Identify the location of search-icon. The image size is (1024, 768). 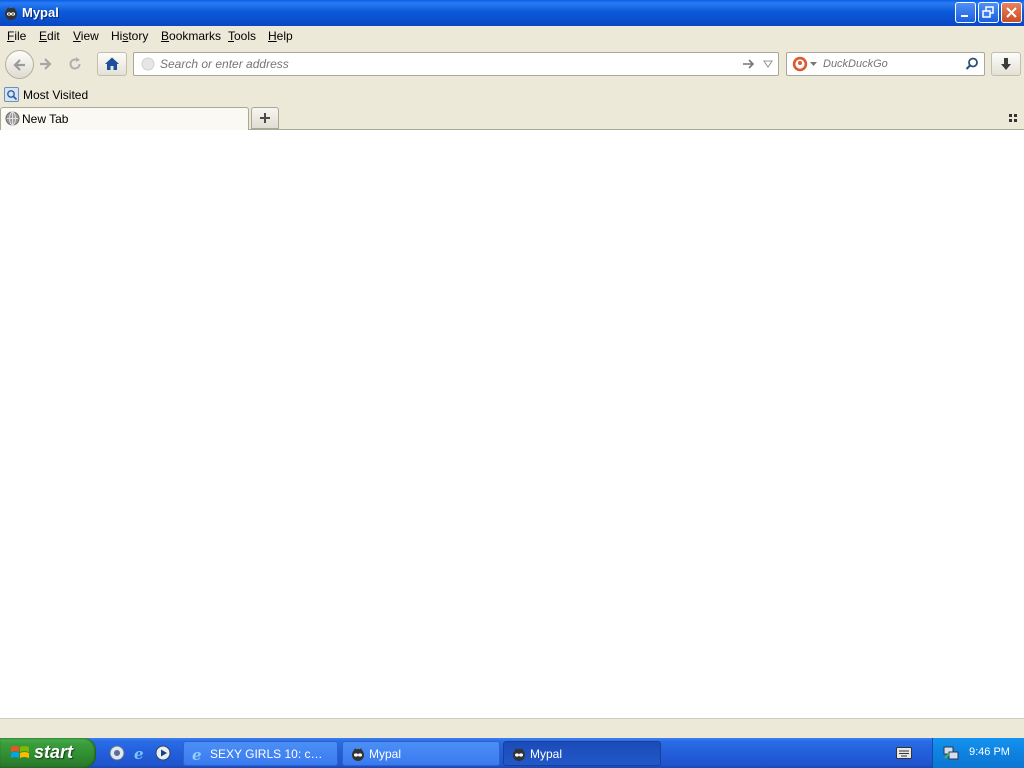
(972, 64).